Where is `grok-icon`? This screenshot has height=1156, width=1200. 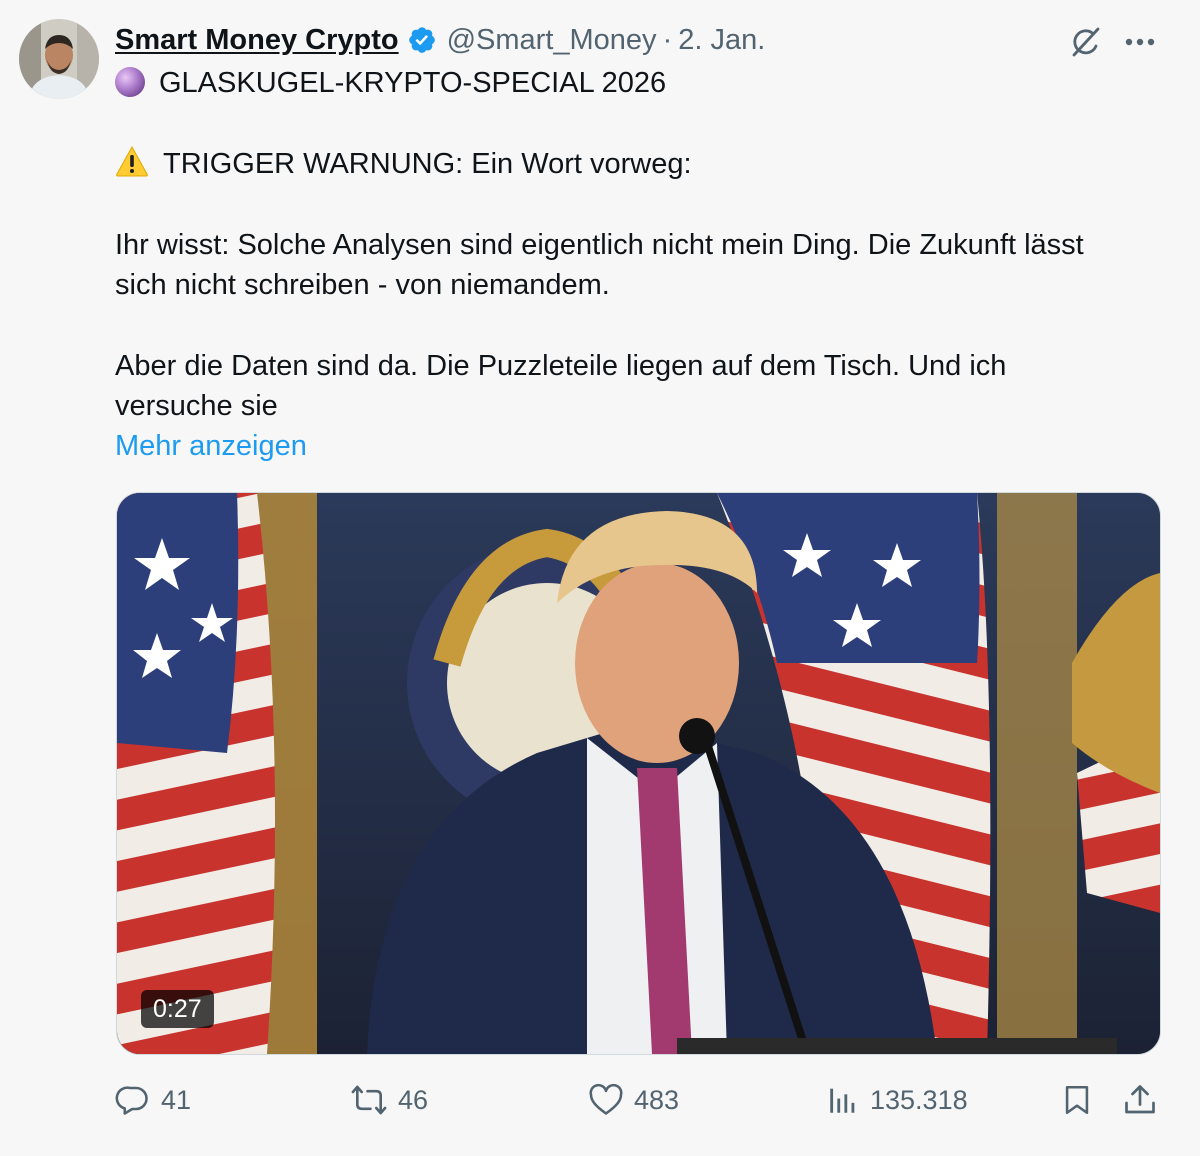 grok-icon is located at coordinates (1086, 42).